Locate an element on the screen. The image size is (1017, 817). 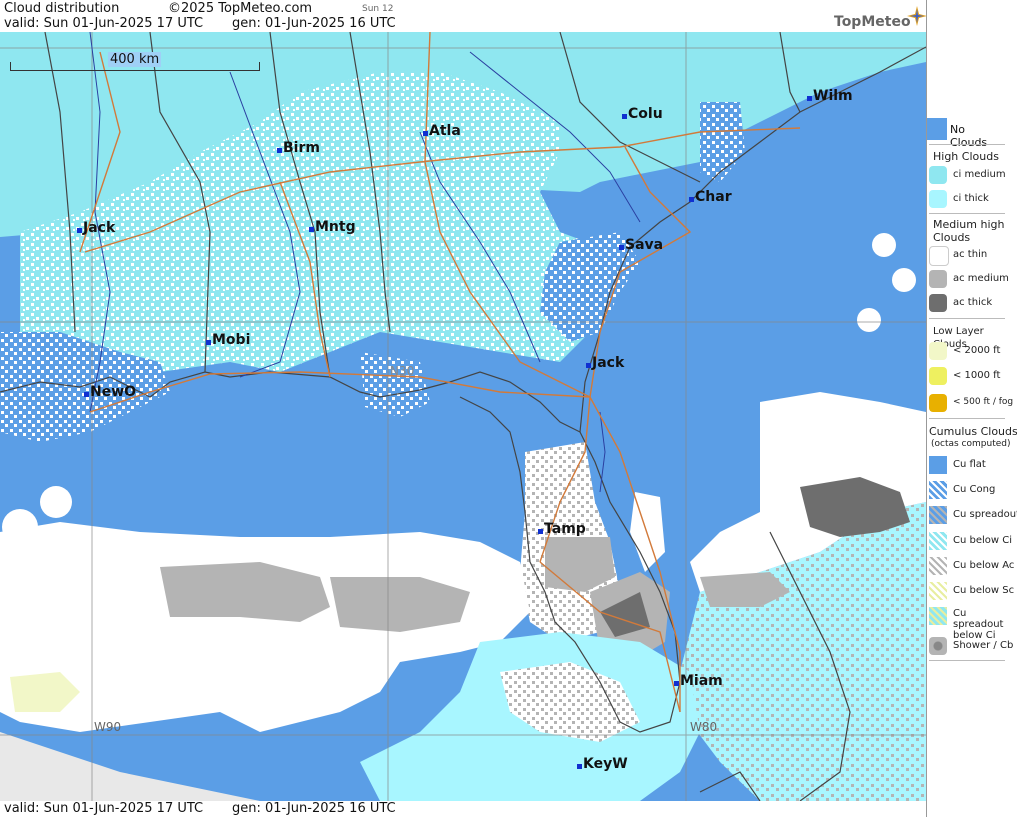
city-label-jack-ms: Jack is located at coordinates (99, 228).